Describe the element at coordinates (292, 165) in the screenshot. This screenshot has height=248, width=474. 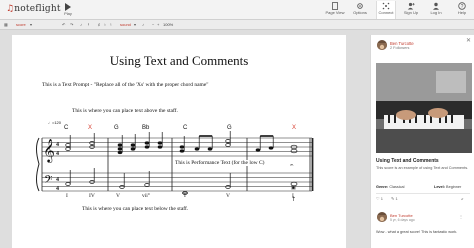
I see `fermata-icon: 𝄐` at that location.